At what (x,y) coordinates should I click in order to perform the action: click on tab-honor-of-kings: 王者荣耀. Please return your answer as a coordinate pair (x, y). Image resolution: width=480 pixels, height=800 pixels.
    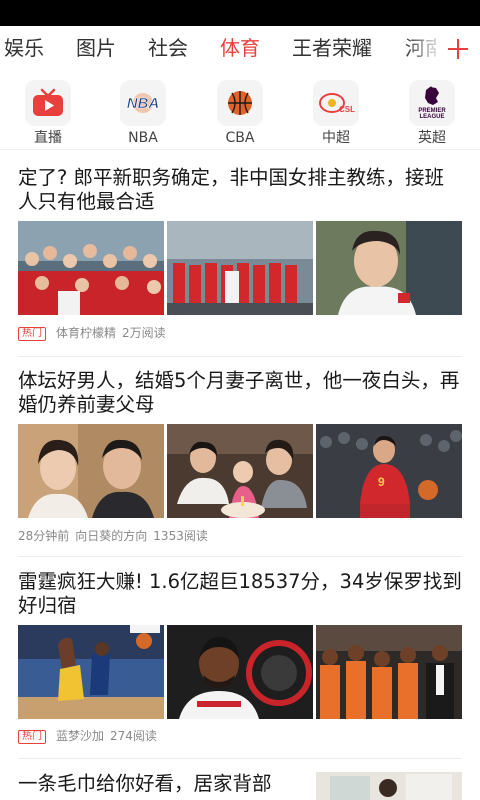
    Looking at the image, I should click on (332, 48).